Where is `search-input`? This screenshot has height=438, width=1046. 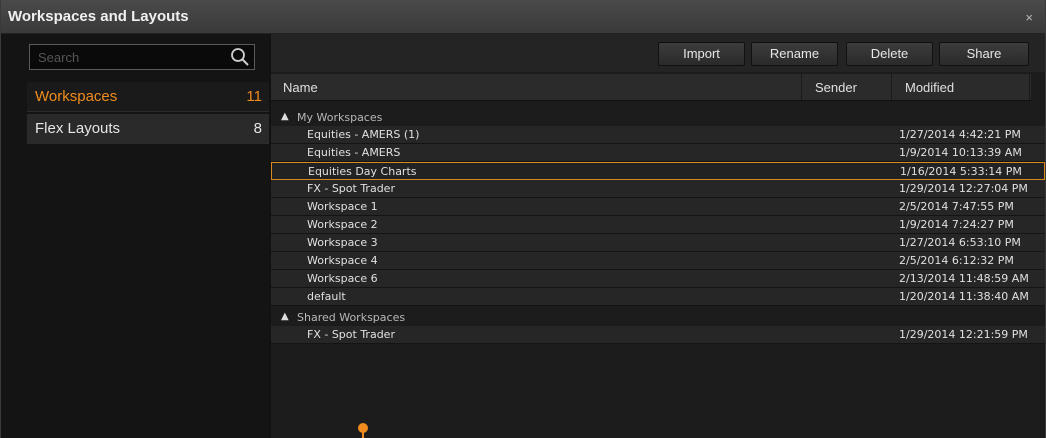 search-input is located at coordinates (133, 57).